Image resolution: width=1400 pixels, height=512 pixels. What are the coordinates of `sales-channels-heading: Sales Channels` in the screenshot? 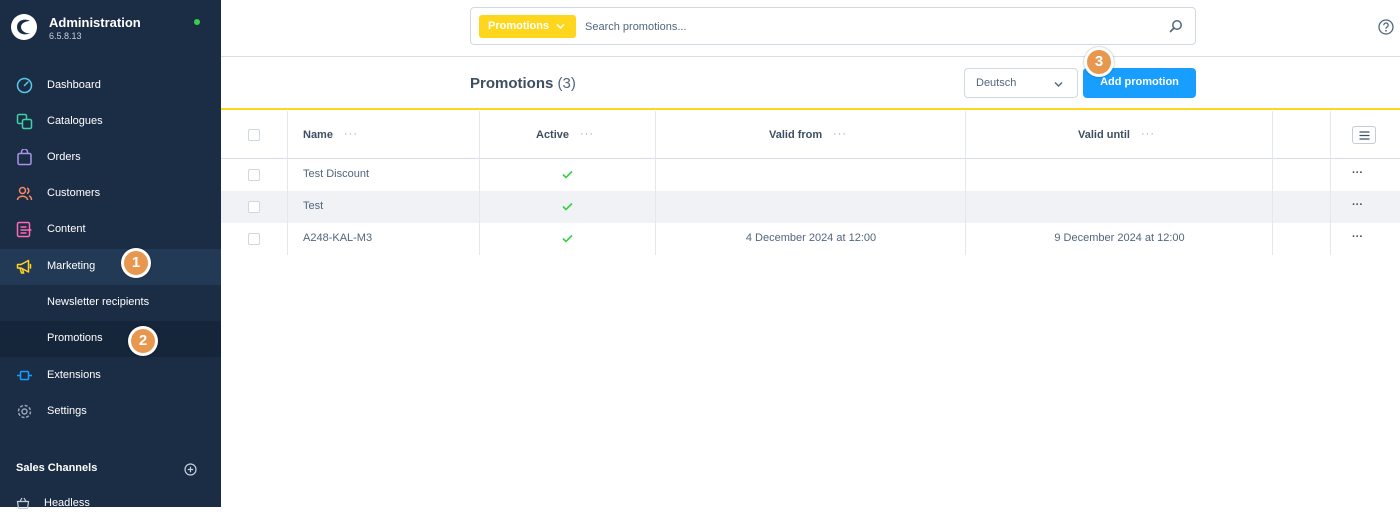 It's located at (57, 468).